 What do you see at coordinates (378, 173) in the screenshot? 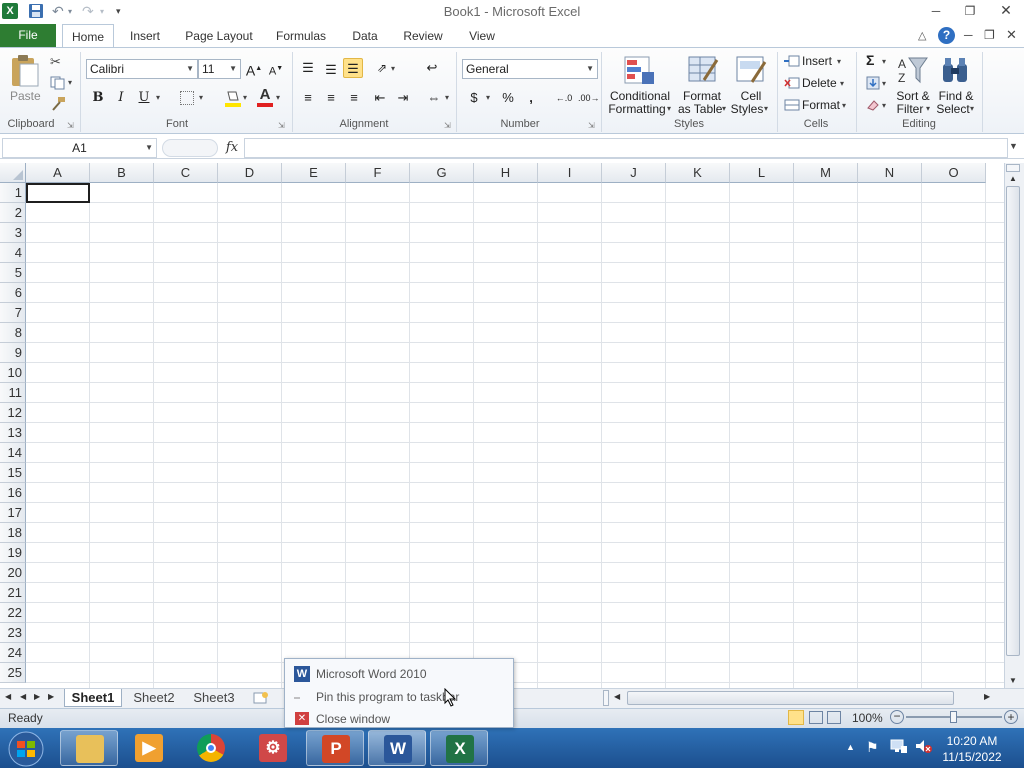
I see `column-header: F` at bounding box center [378, 173].